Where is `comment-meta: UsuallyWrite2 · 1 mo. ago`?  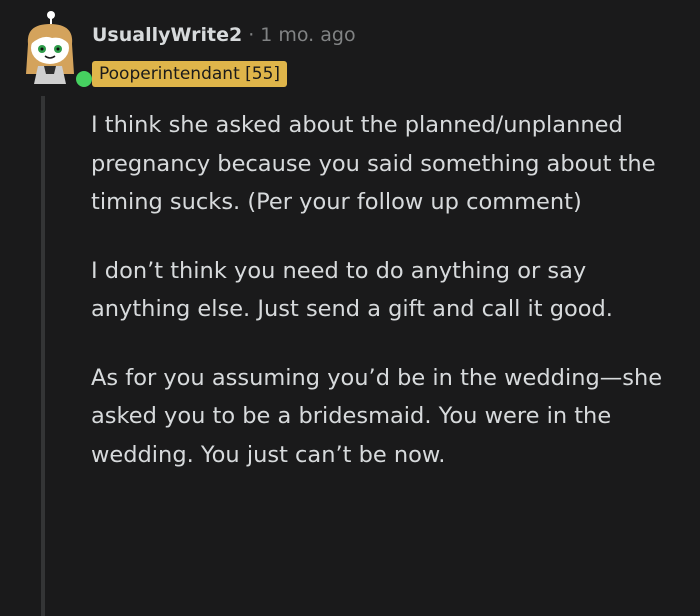 comment-meta: UsuallyWrite2 · 1 mo. ago is located at coordinates (224, 35).